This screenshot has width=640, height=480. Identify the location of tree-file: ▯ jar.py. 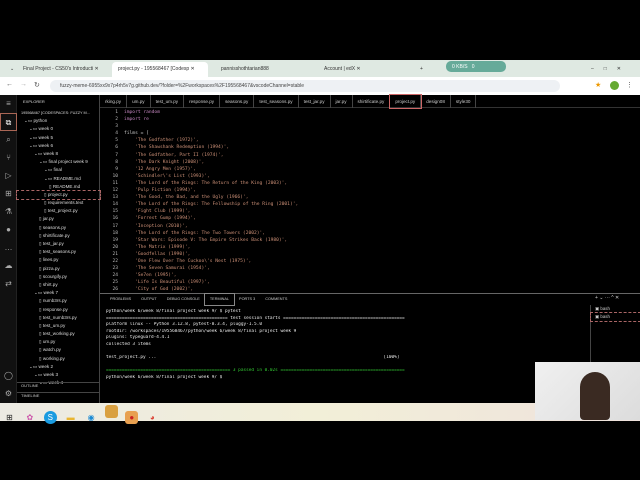
(58, 219).